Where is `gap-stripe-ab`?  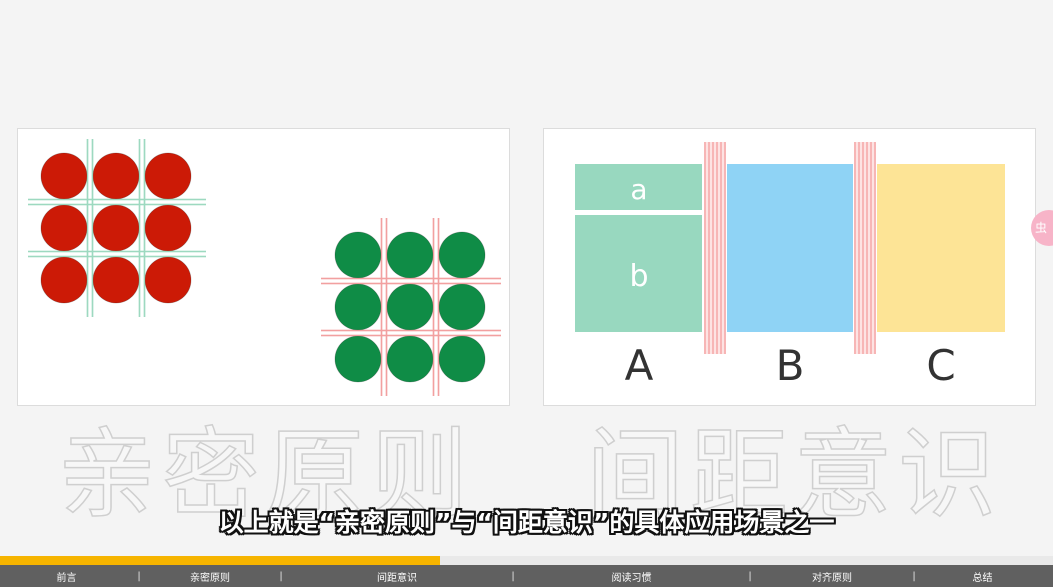
gap-stripe-ab is located at coordinates (715, 248).